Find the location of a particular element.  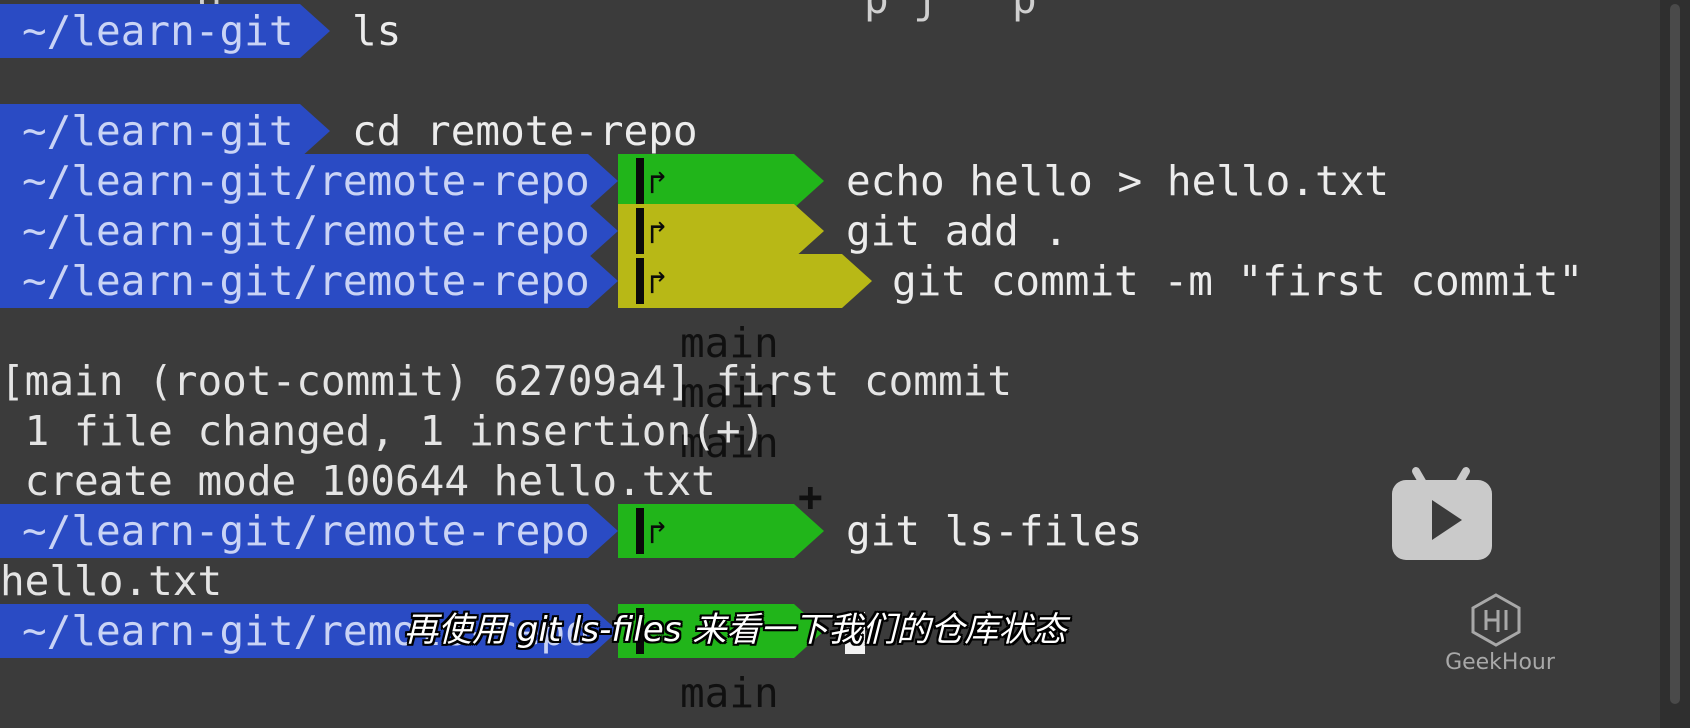

output-line: hello.txt is located at coordinates (111, 581).